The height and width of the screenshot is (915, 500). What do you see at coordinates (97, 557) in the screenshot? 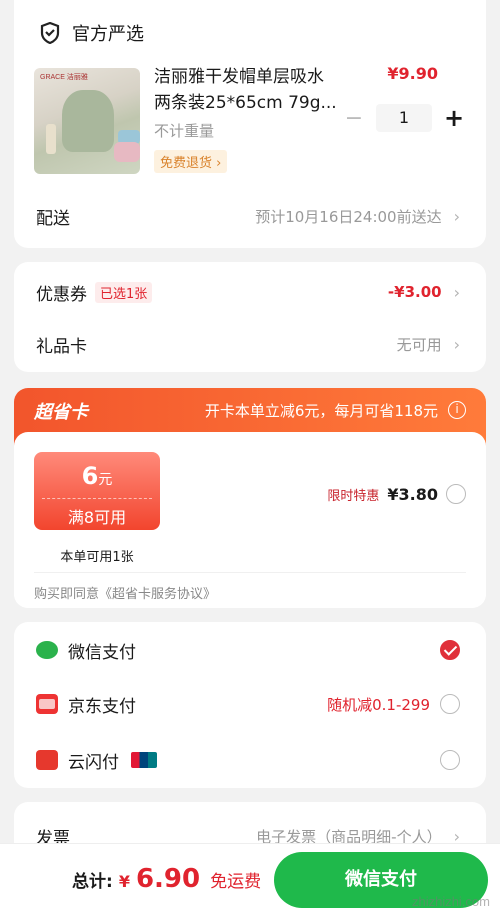
I see `ticket-note: 本单可用1张` at bounding box center [97, 557].